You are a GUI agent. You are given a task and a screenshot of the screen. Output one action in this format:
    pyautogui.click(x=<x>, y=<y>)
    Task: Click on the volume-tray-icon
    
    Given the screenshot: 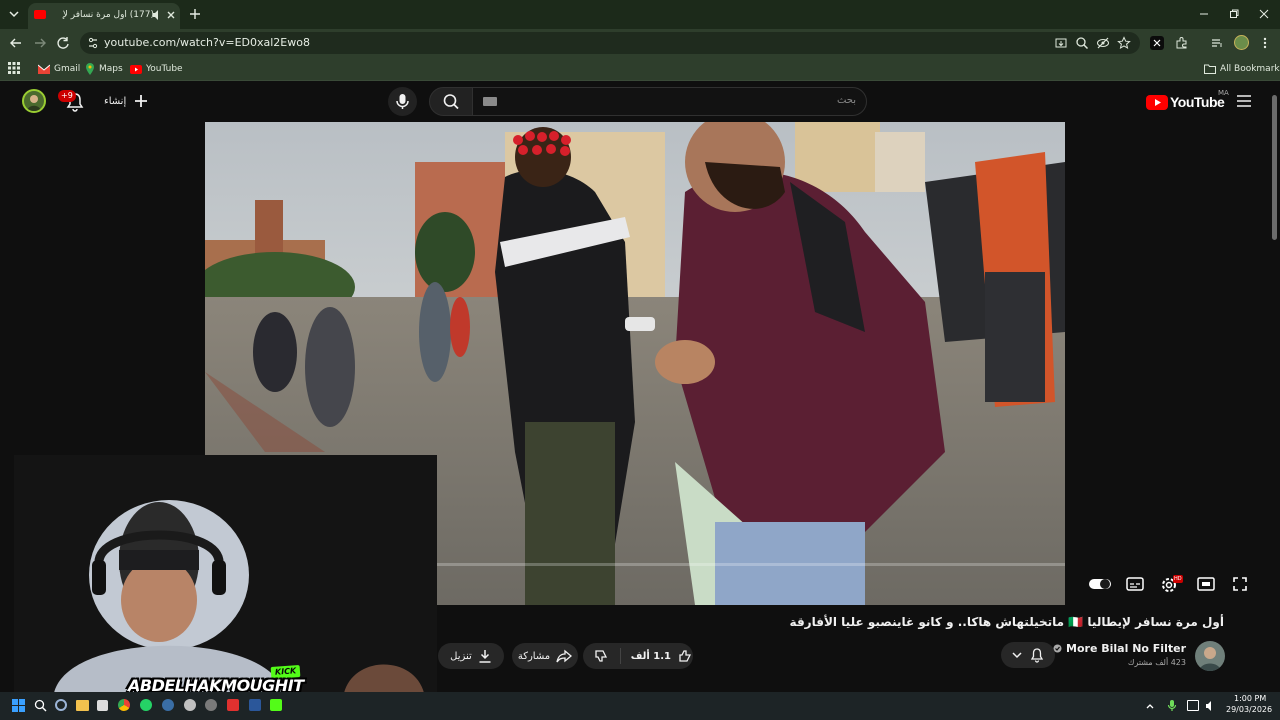 What is the action you would take?
    pyautogui.click(x=1211, y=706)
    